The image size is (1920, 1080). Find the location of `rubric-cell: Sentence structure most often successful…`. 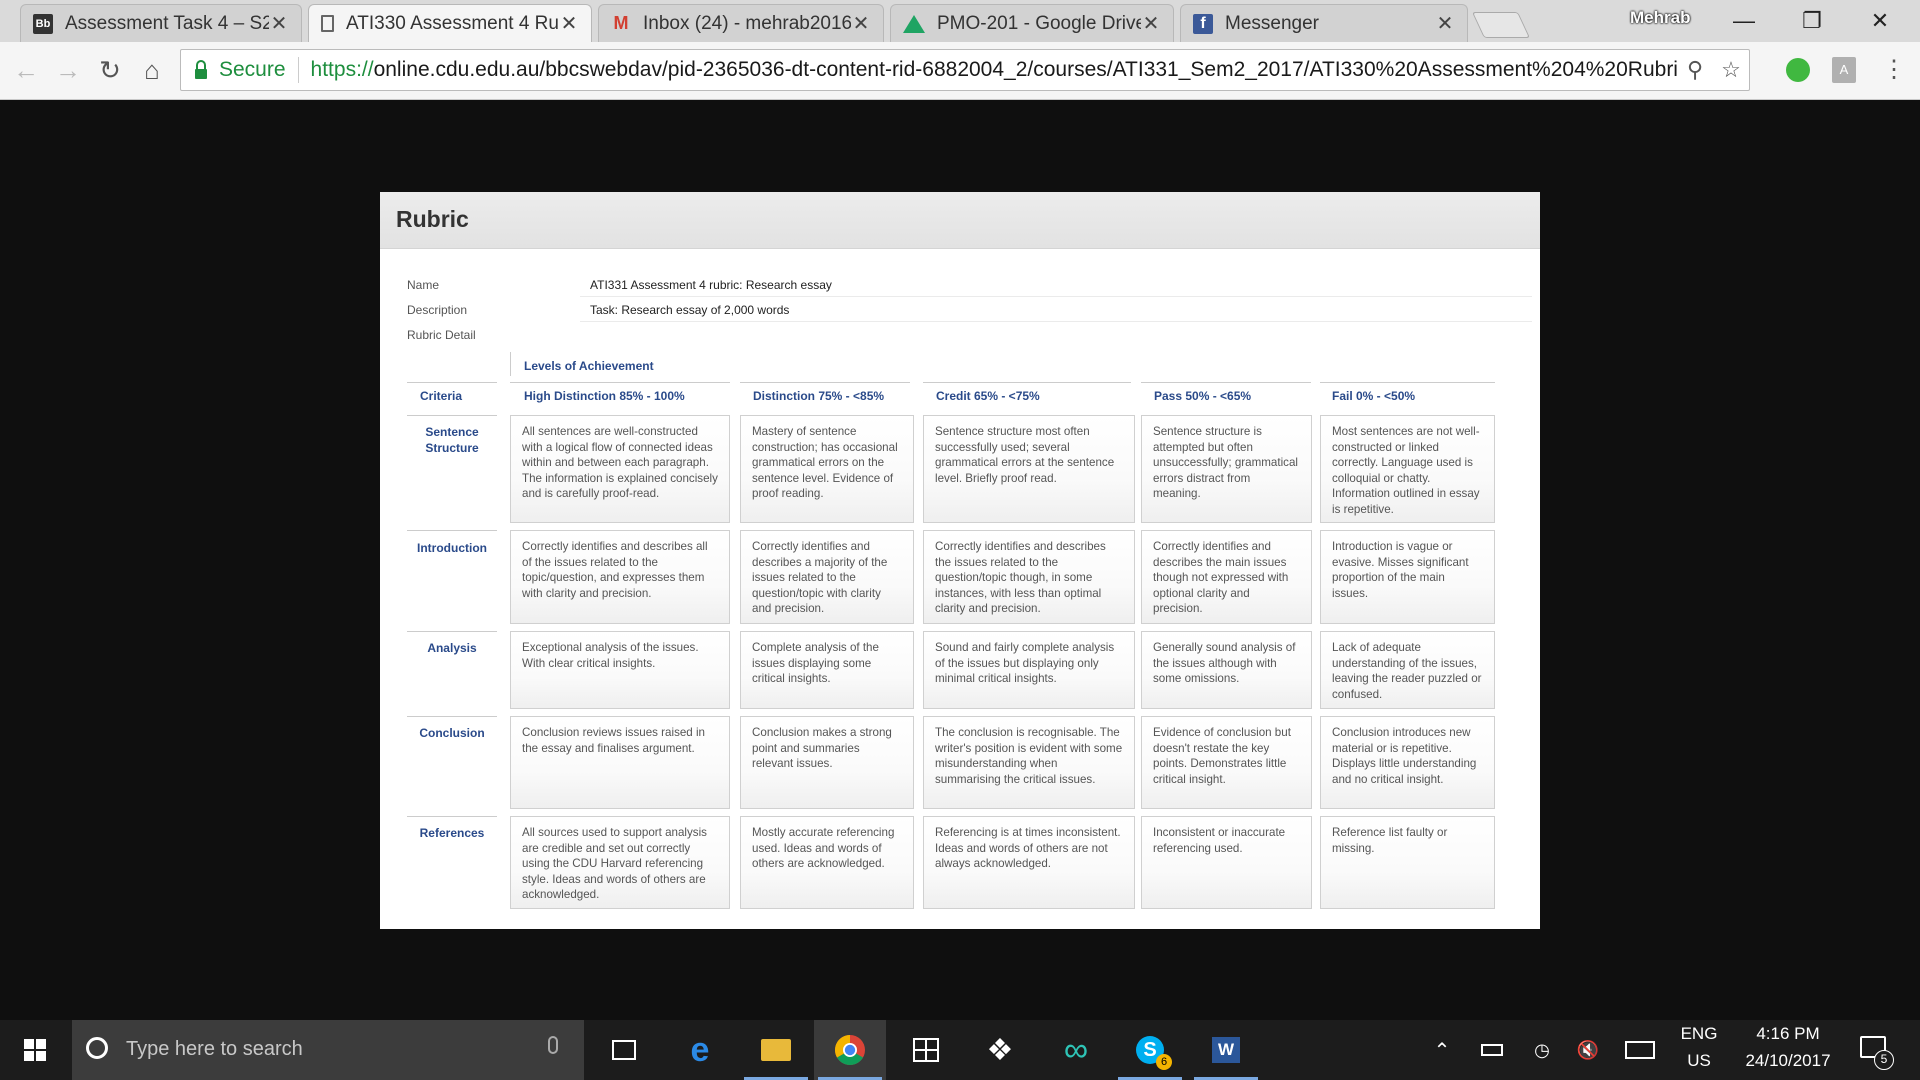

rubric-cell: Sentence structure most often successful… is located at coordinates (1029, 469).